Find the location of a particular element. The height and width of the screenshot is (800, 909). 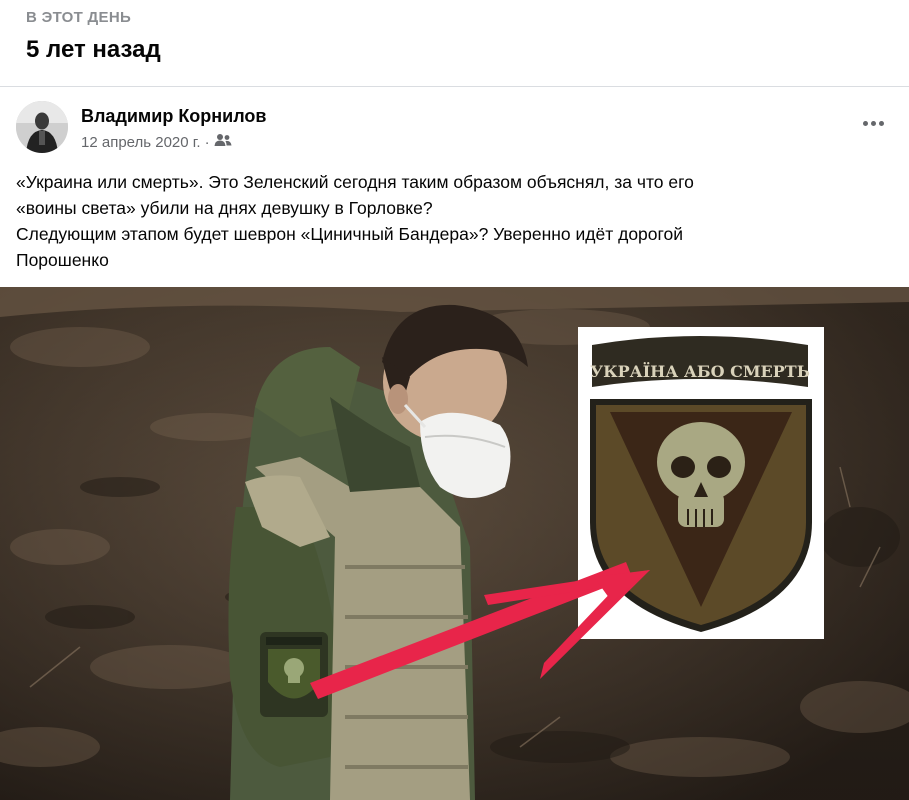

post-text-line: Порошенко is located at coordinates (62, 260).